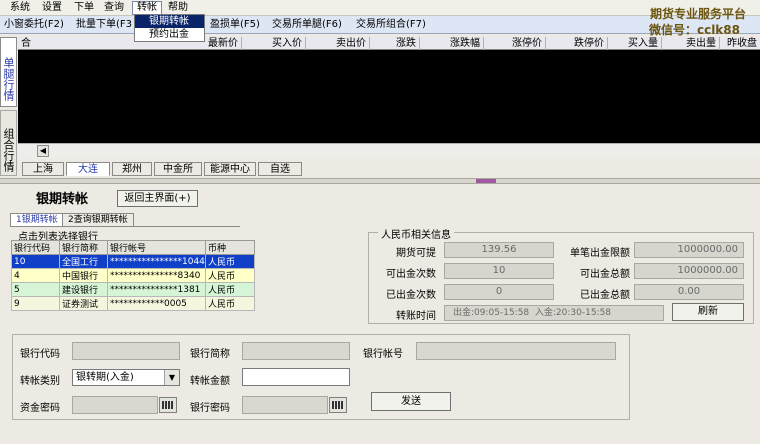 The height and width of the screenshot is (444, 760). I want to click on col-bank-account: 银行帐号, so click(156, 247).